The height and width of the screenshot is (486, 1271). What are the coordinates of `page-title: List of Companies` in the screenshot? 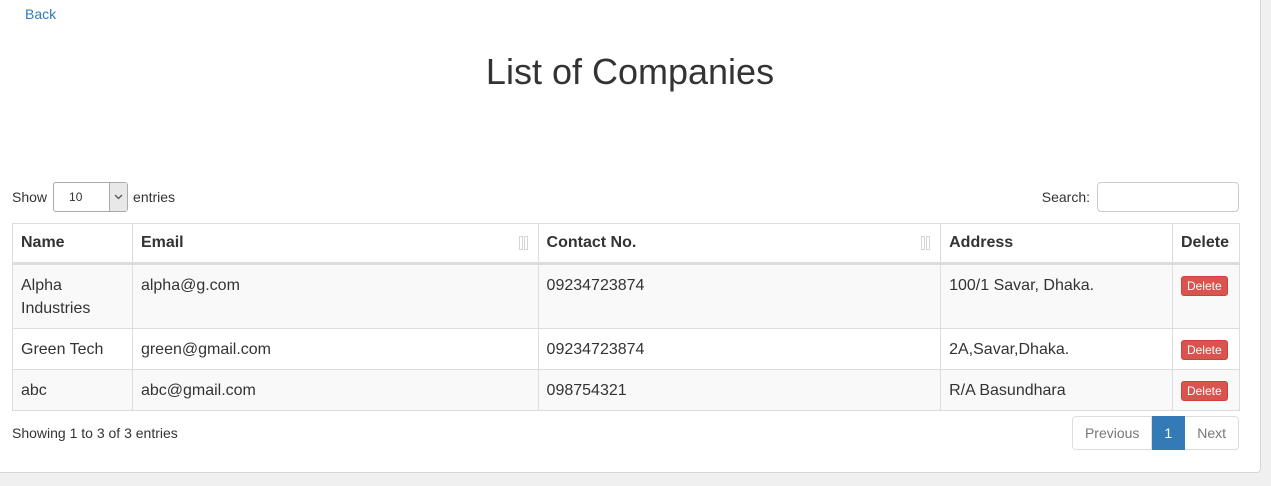 It's located at (630, 71).